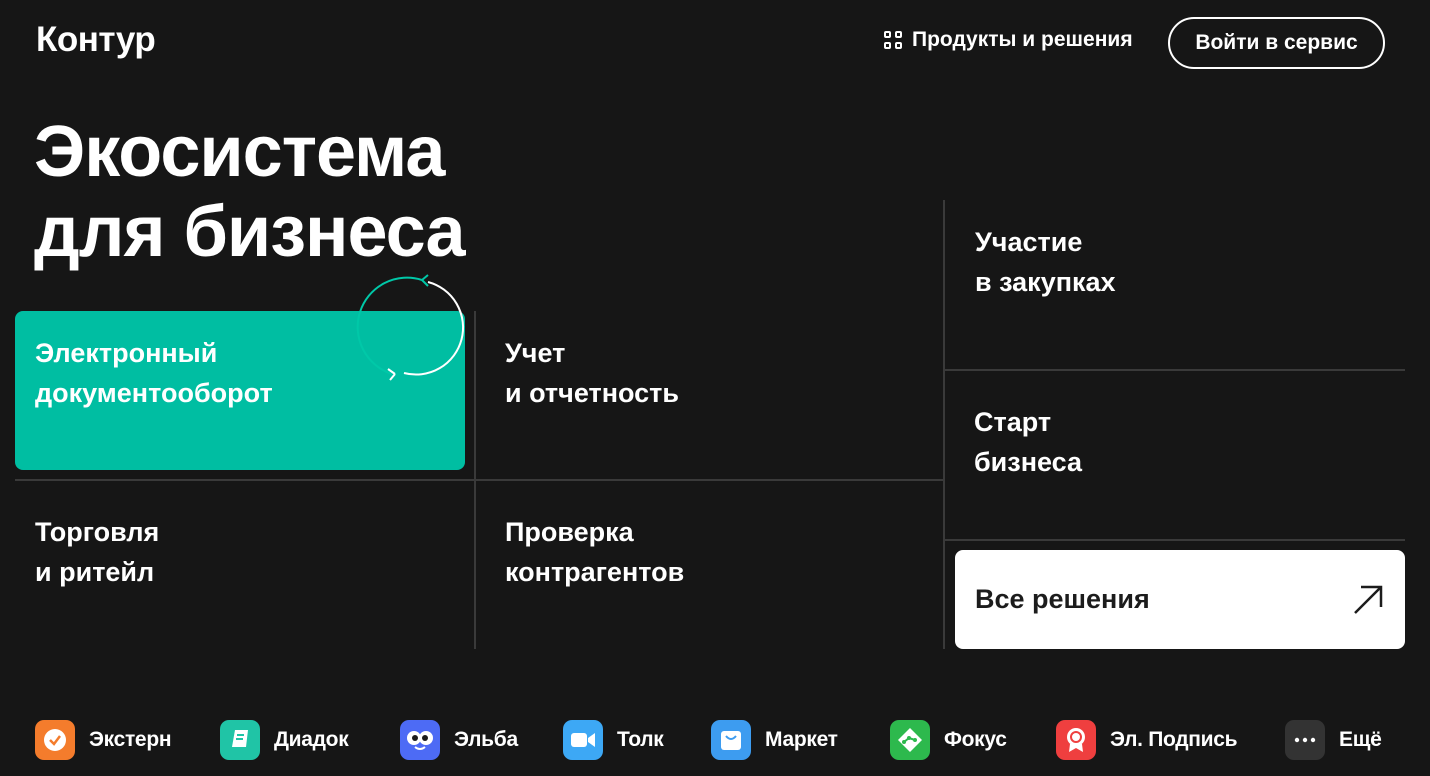 This screenshot has height=776, width=1430. Describe the element at coordinates (535, 353) in the screenshot. I see `tile-label: Учет` at that location.